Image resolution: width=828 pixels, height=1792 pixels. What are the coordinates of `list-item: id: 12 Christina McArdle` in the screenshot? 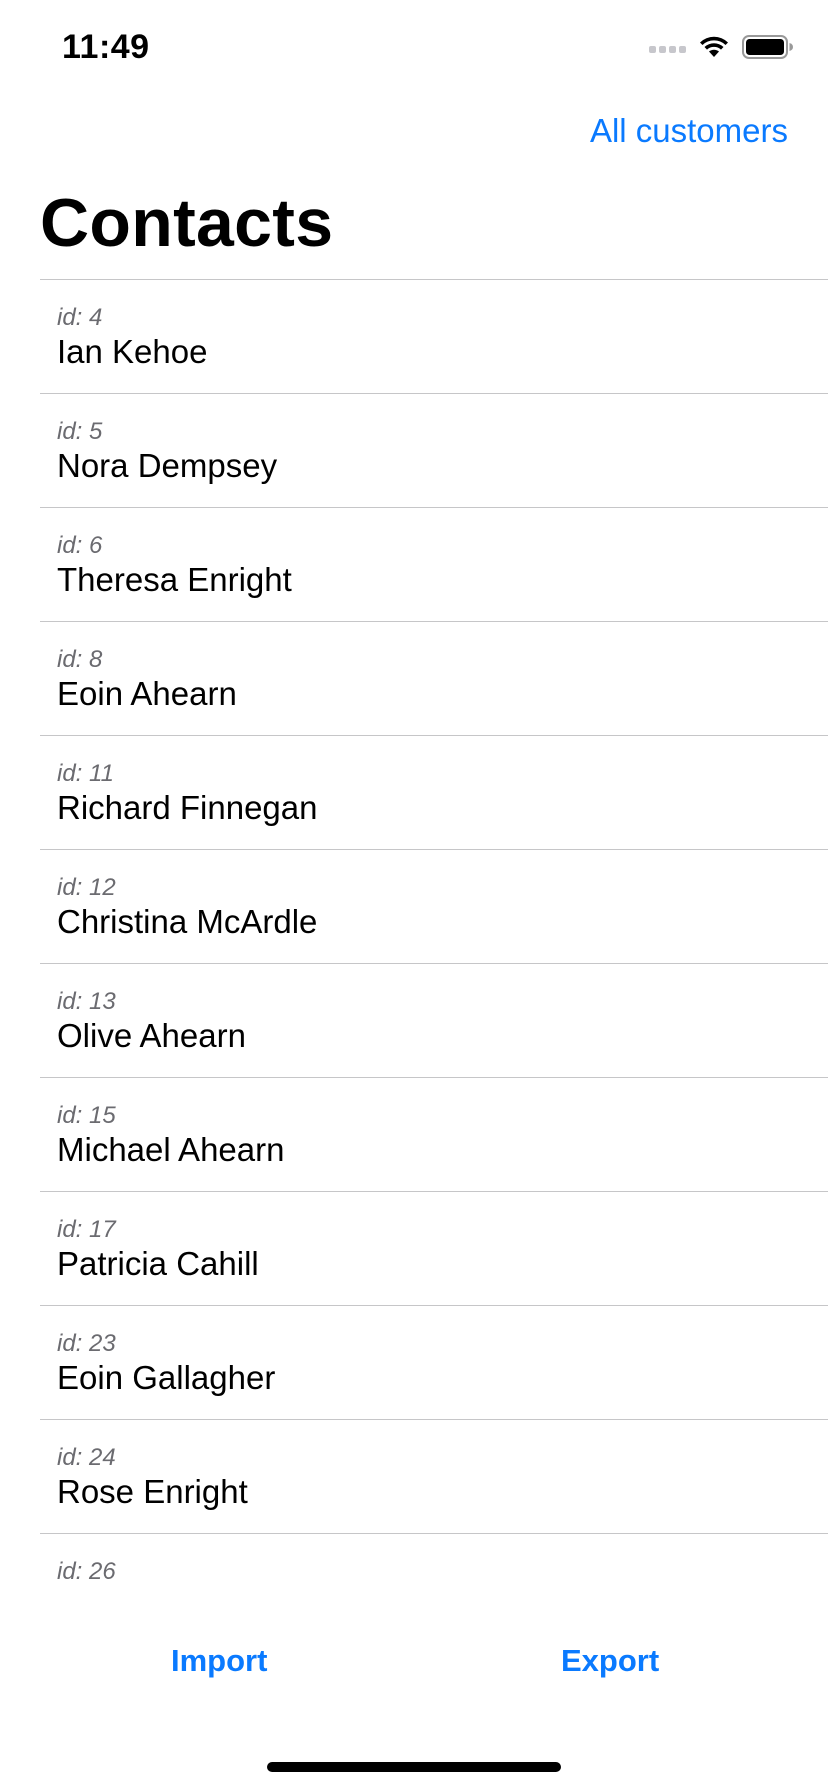 It's located at (434, 907).